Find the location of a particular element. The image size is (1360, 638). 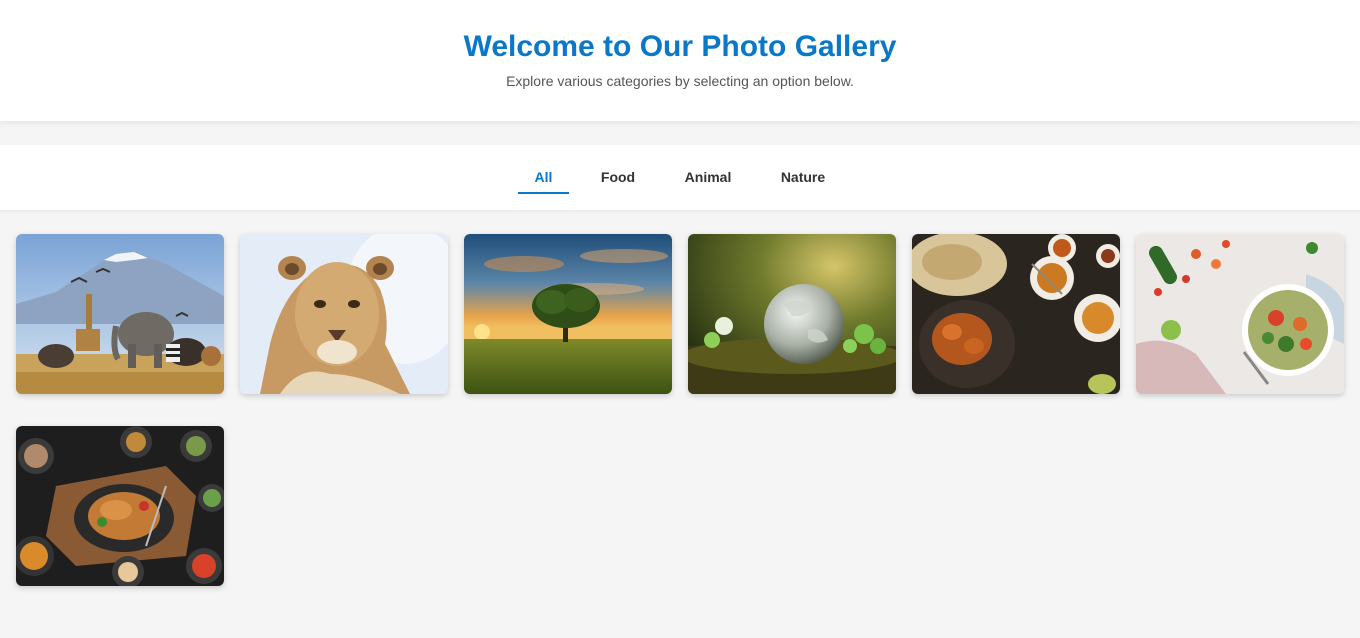

photo-card-indian-food is located at coordinates (1016, 314).